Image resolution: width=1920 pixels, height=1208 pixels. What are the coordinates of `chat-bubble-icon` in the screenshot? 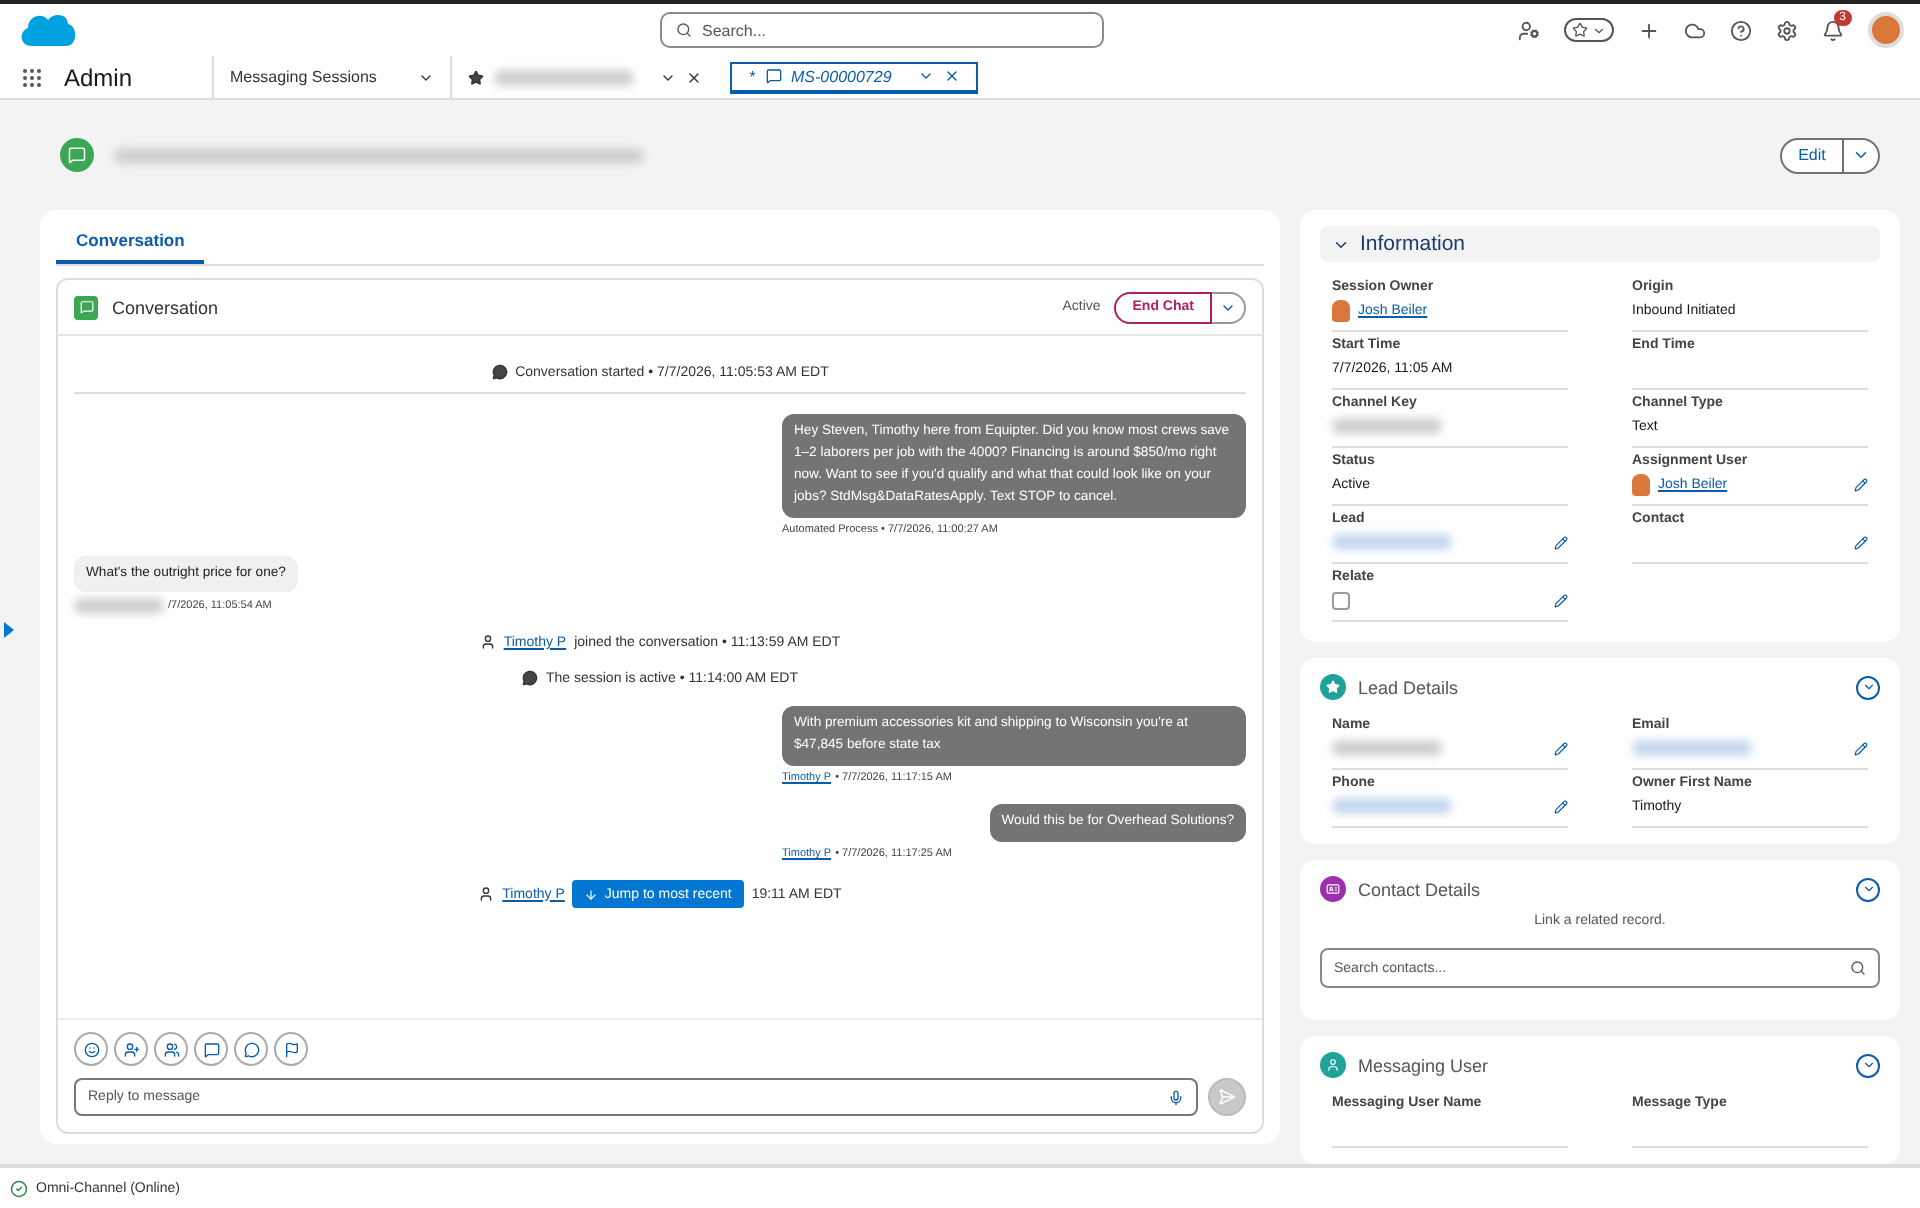 It's located at (251, 1049).